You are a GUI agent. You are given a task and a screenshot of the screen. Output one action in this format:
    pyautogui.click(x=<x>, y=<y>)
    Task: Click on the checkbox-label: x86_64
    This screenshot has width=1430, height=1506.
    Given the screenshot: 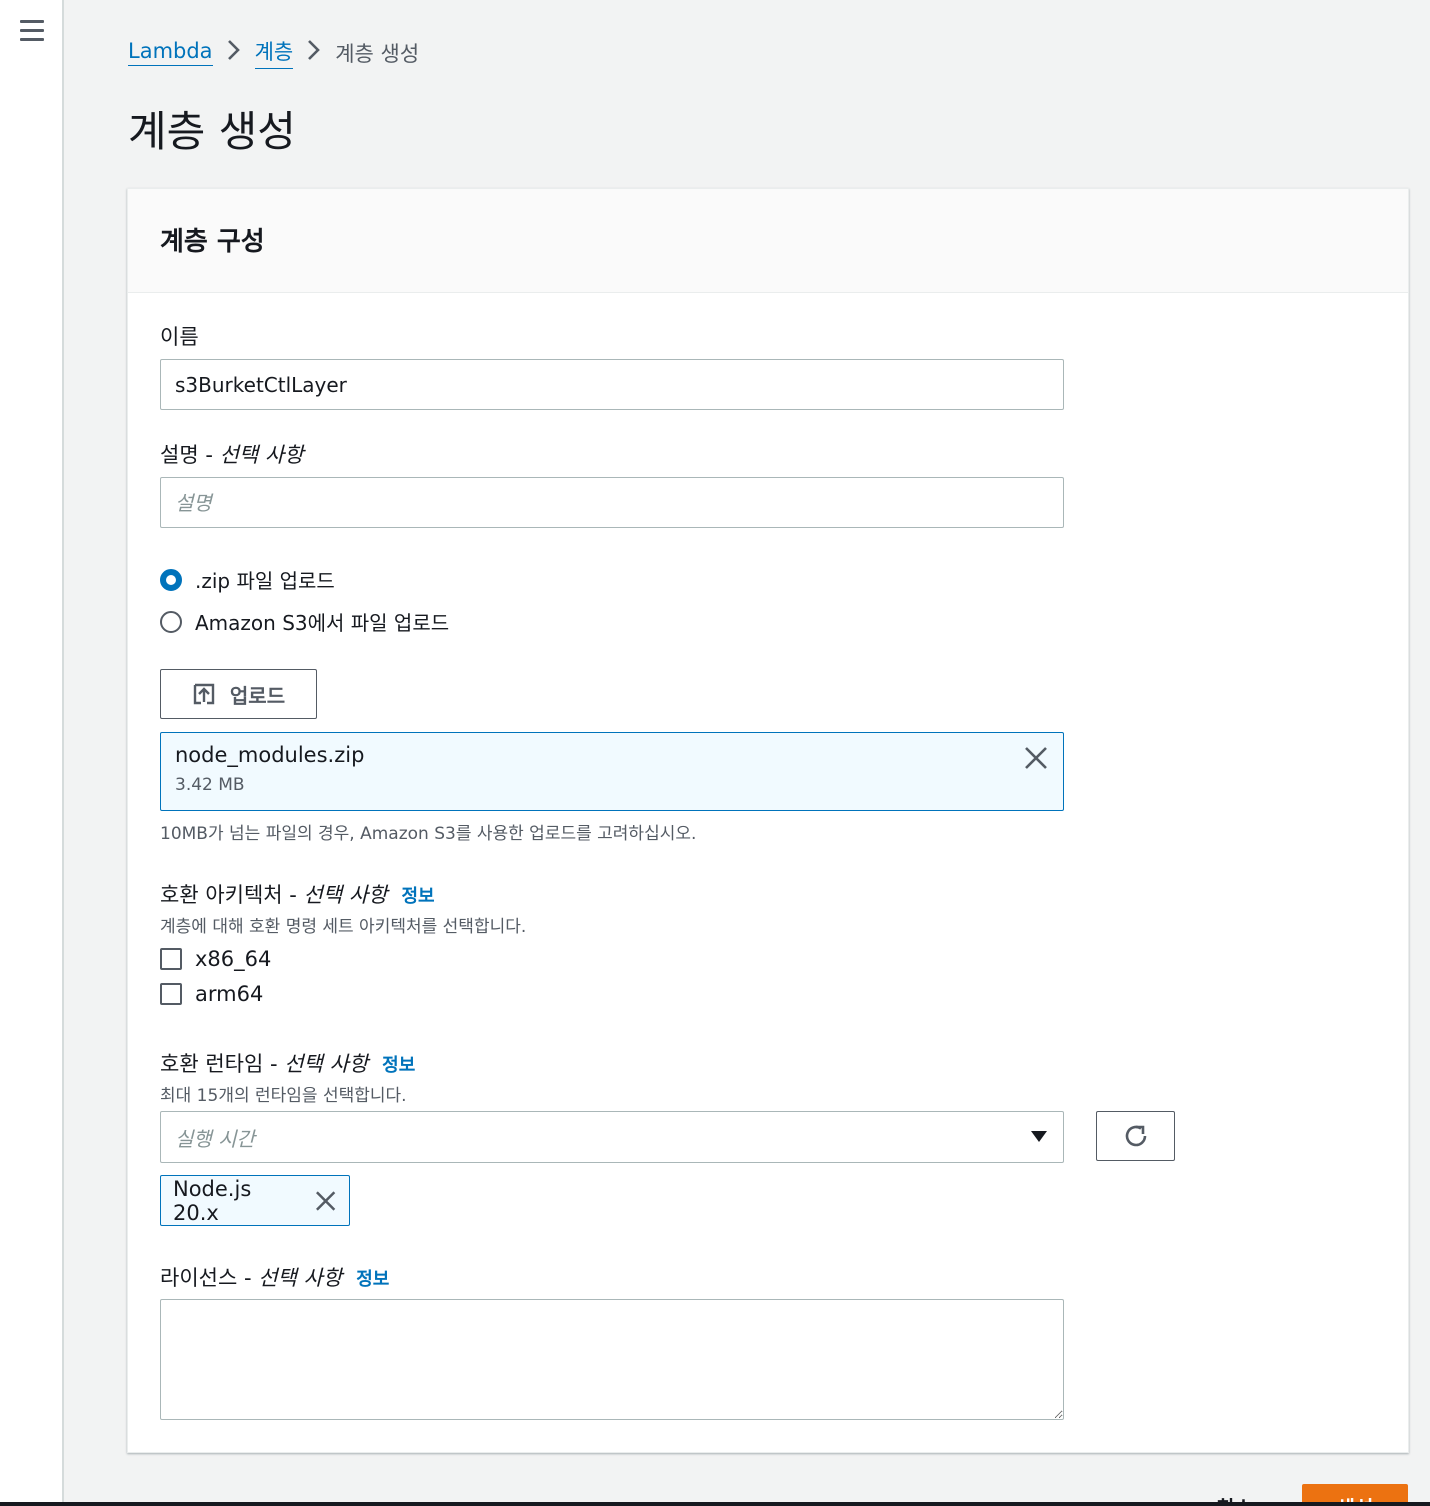 What is the action you would take?
    pyautogui.click(x=233, y=959)
    